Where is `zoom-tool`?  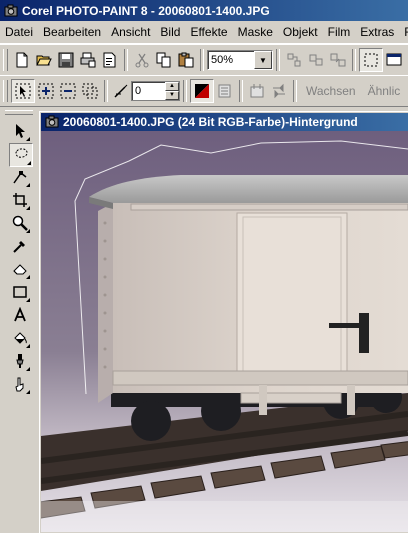 zoom-tool is located at coordinates (20, 223).